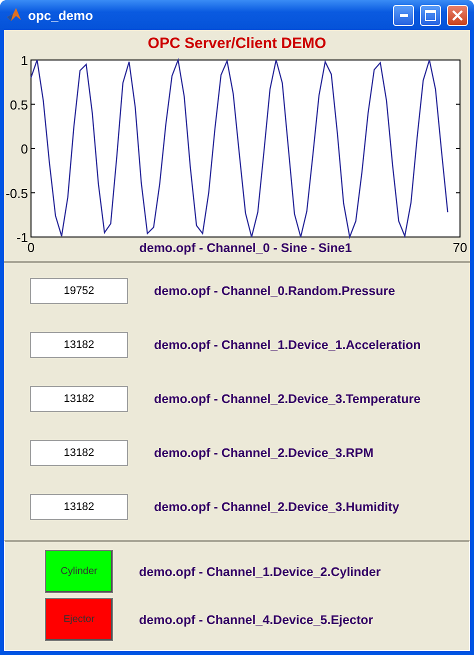 The image size is (474, 655). Describe the element at coordinates (24, 149) in the screenshot. I see `y-tick-label: 0` at that location.